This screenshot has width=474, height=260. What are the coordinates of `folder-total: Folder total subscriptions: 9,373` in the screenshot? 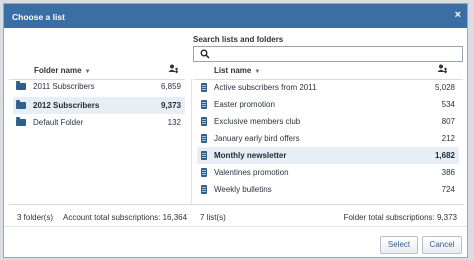 It's located at (400, 217).